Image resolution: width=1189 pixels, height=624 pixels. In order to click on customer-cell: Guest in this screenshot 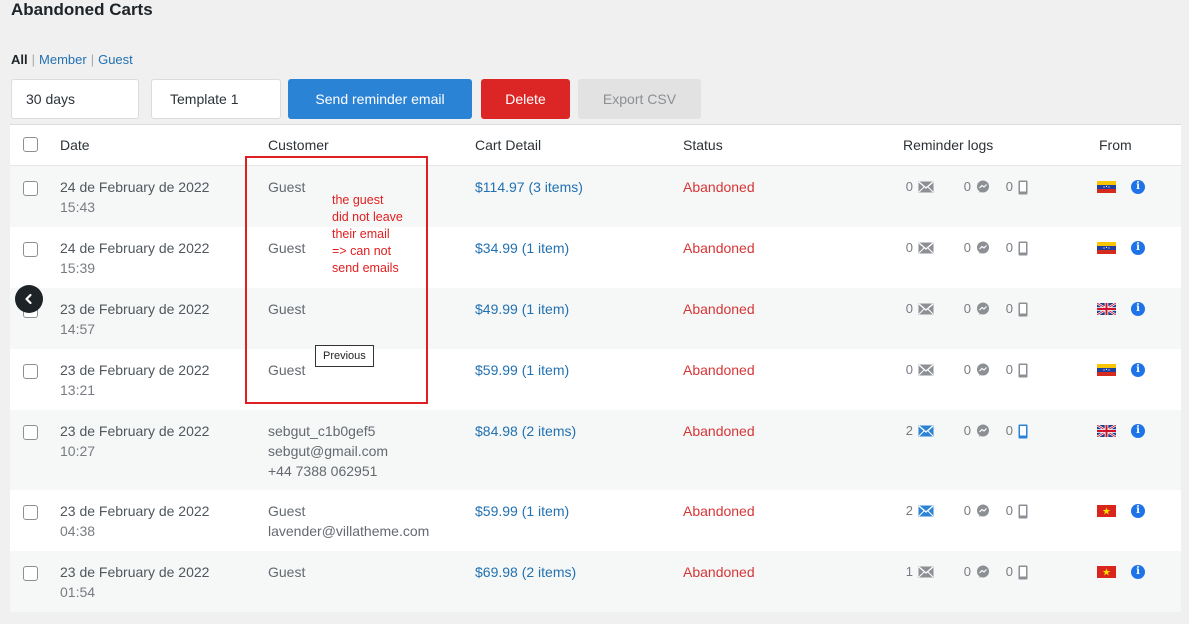, I will do `click(286, 248)`.